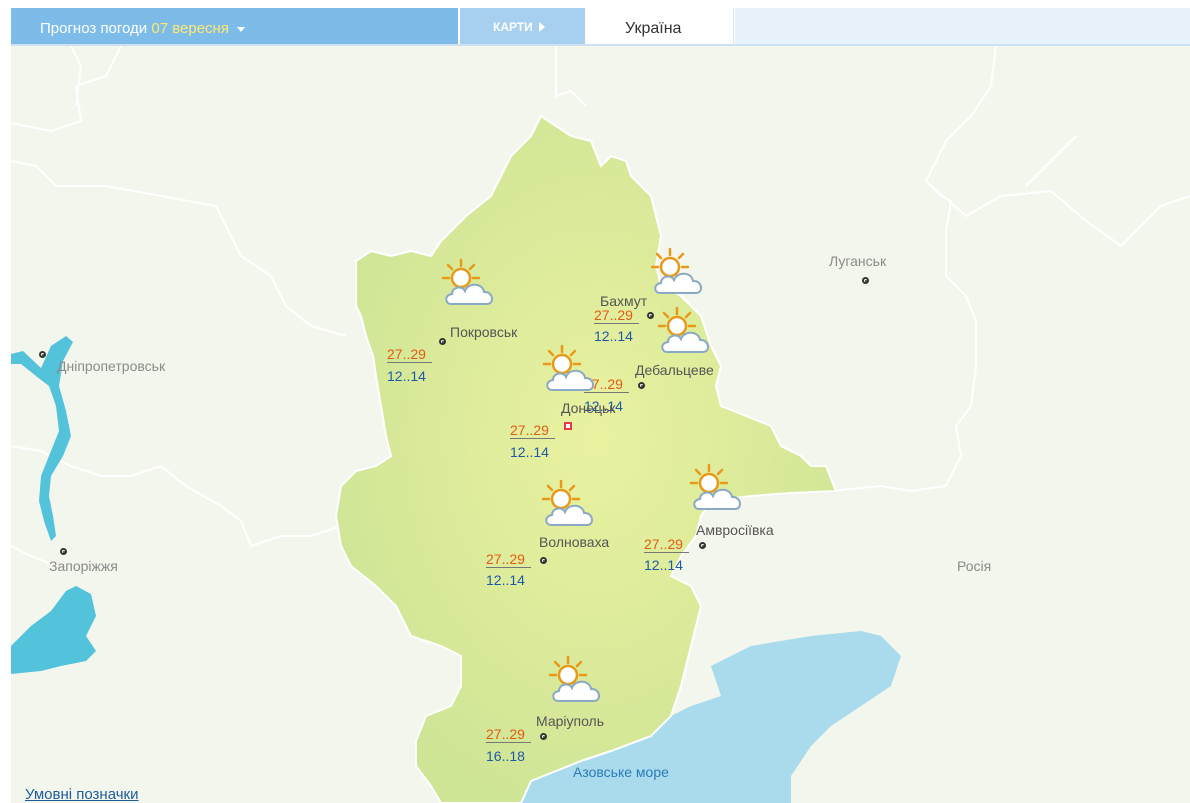 This screenshot has width=1190, height=803. What do you see at coordinates (568, 426) in the screenshot?
I see `capital-marker` at bounding box center [568, 426].